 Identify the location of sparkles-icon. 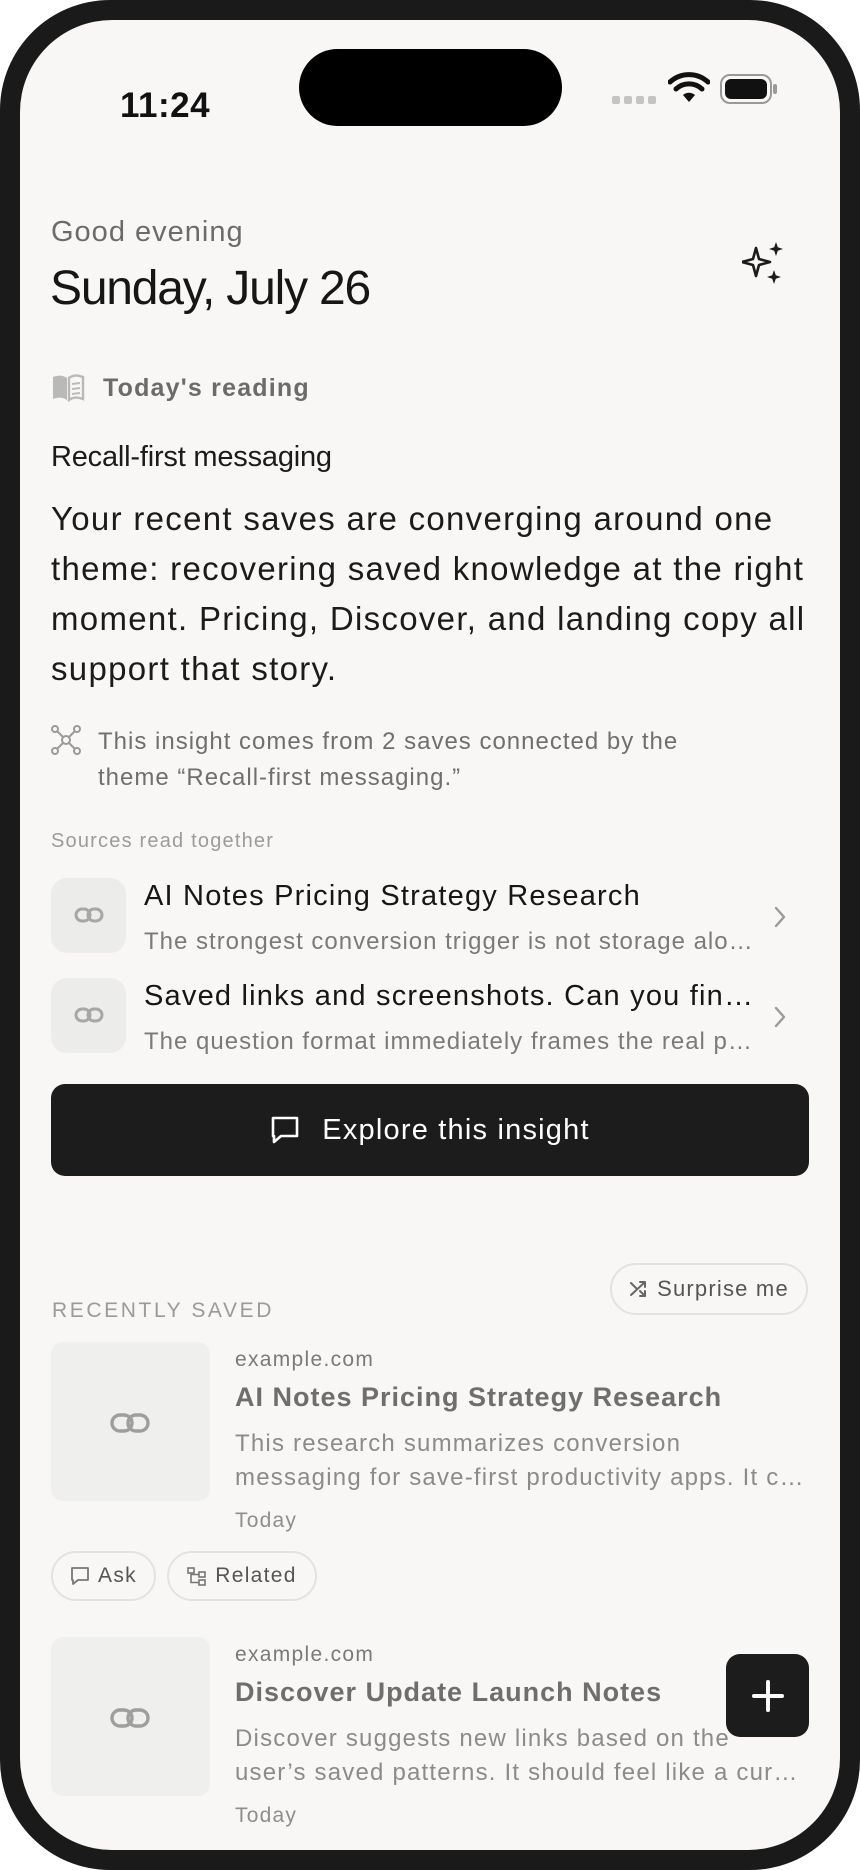
(761, 263).